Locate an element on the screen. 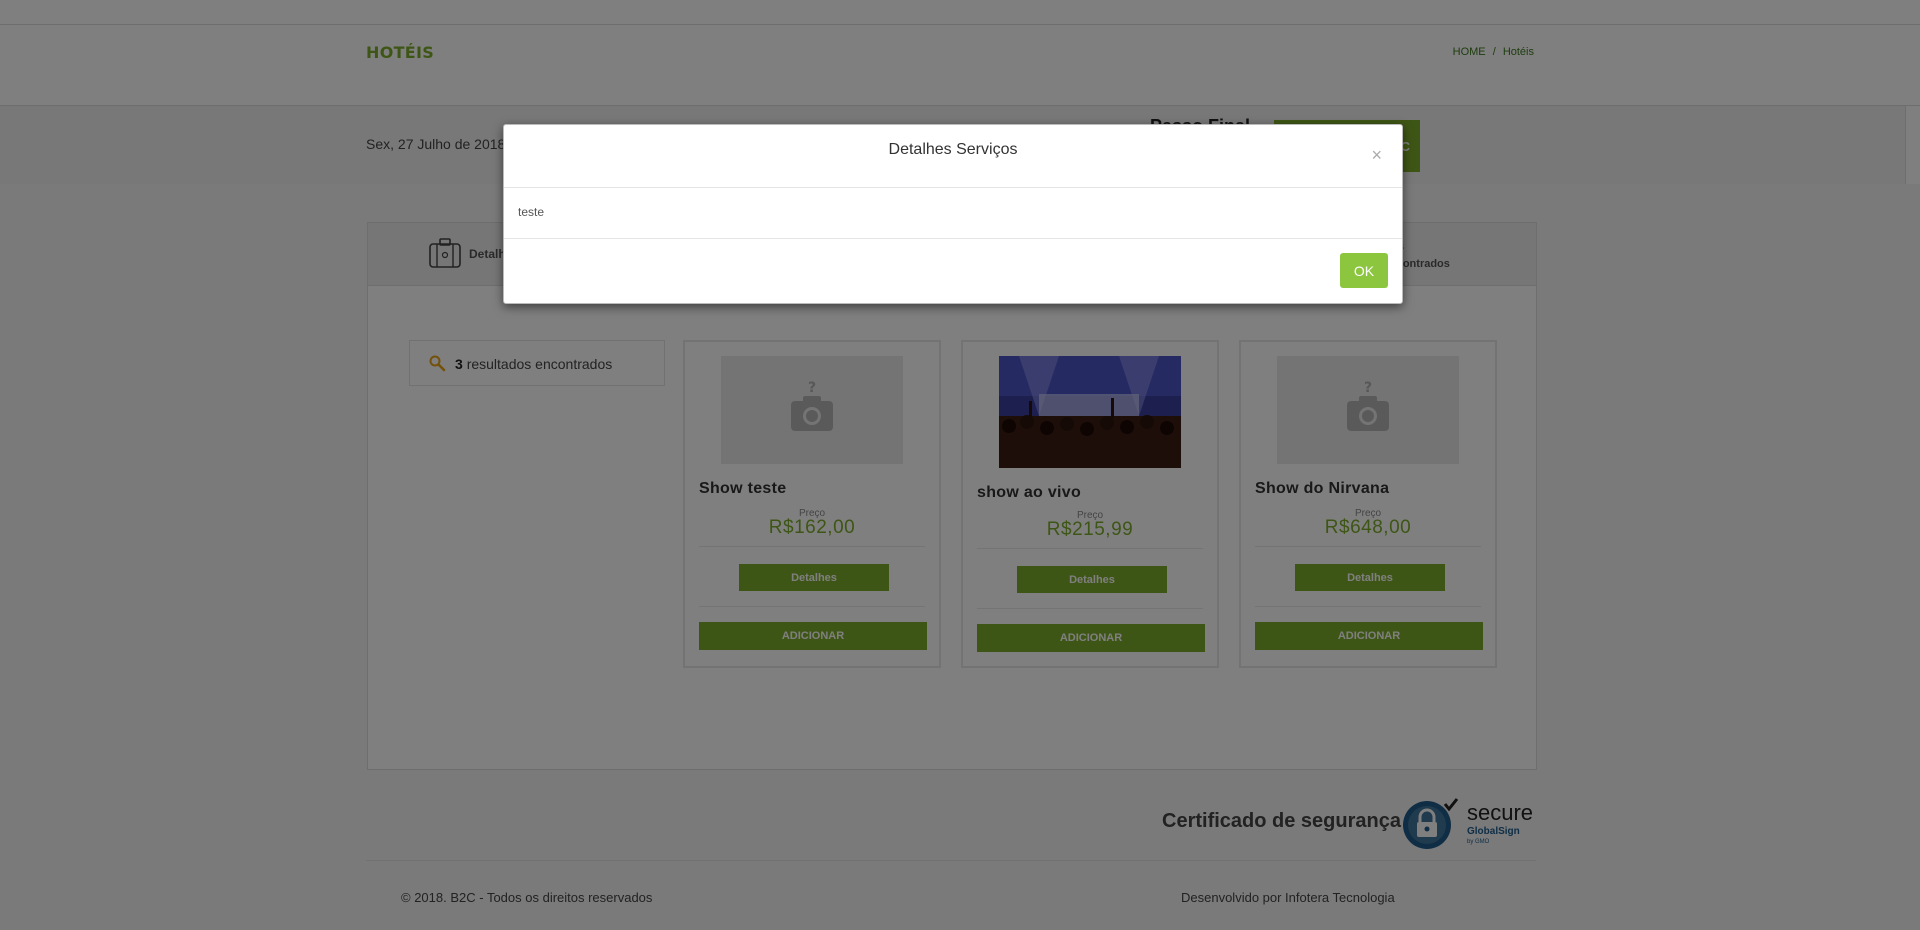 The image size is (1920, 930). modal-footer-divider is located at coordinates (953, 238).